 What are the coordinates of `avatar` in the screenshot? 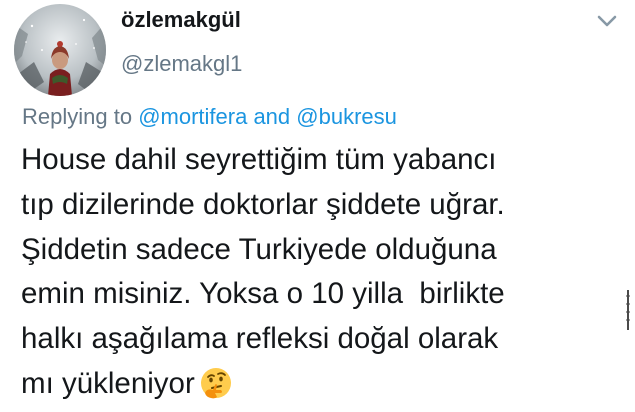 It's located at (60, 50).